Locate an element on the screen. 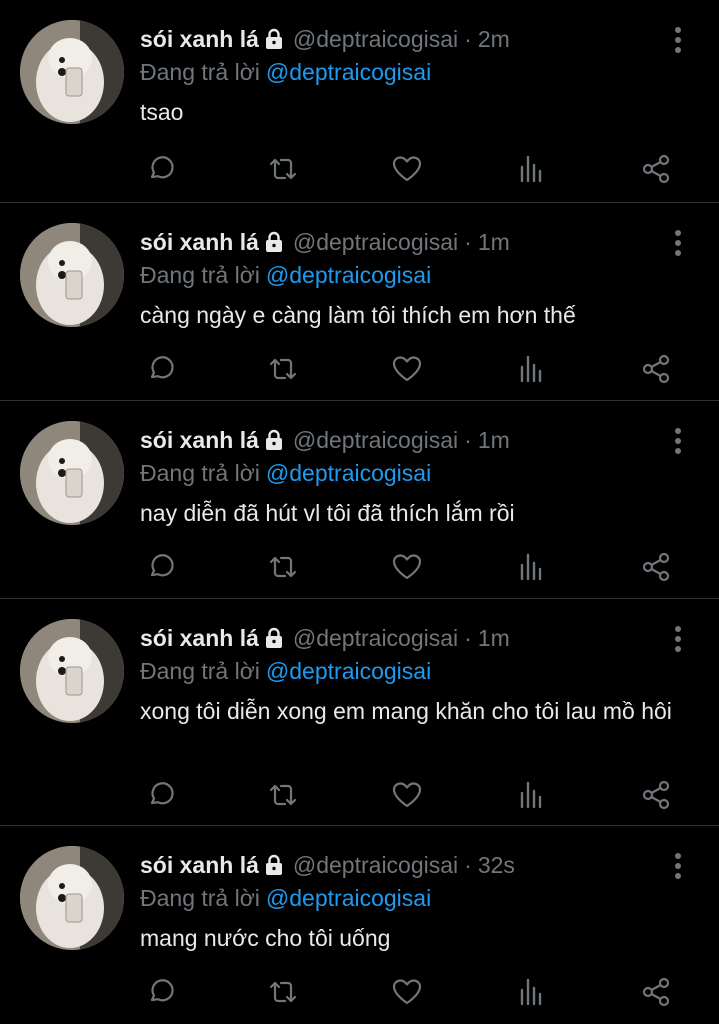 This screenshot has width=719, height=1024. tweet-header: sói xanh lá @deptraicogisai · 2m is located at coordinates (409, 39).